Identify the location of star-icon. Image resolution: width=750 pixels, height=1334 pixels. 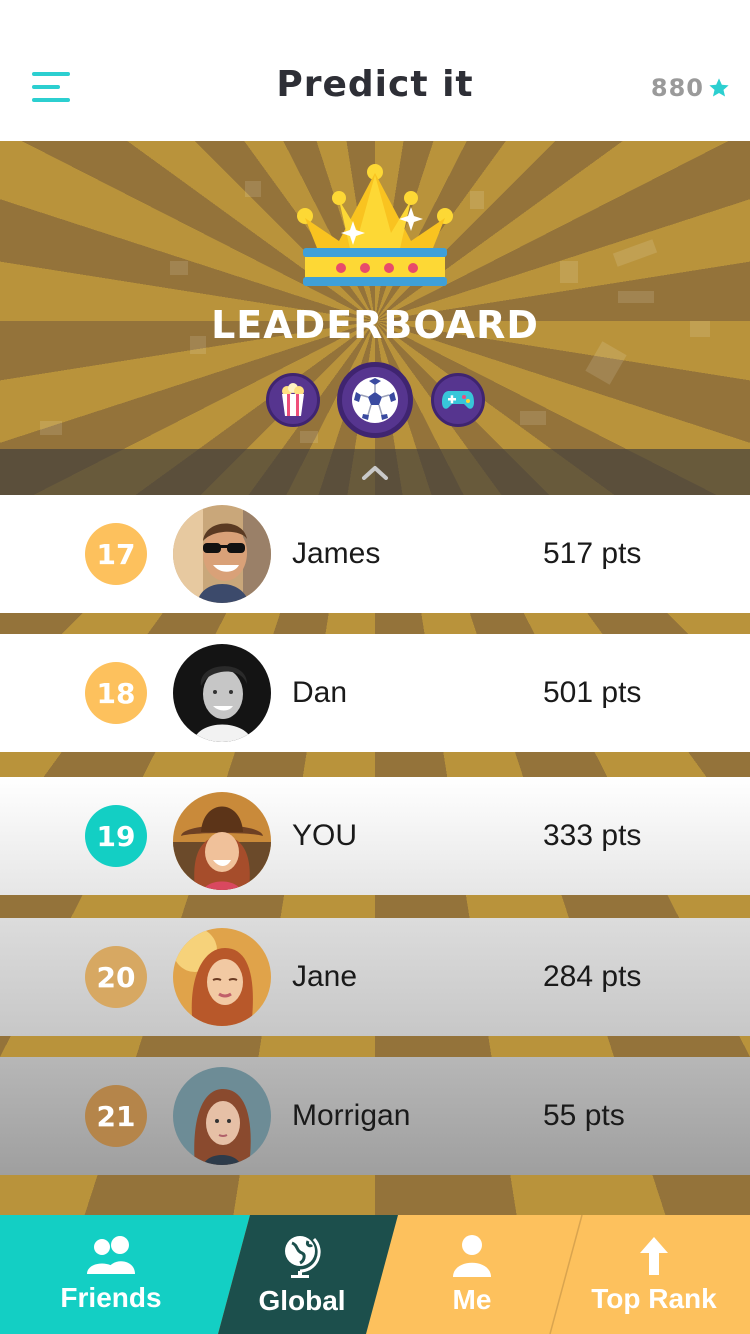
(719, 87).